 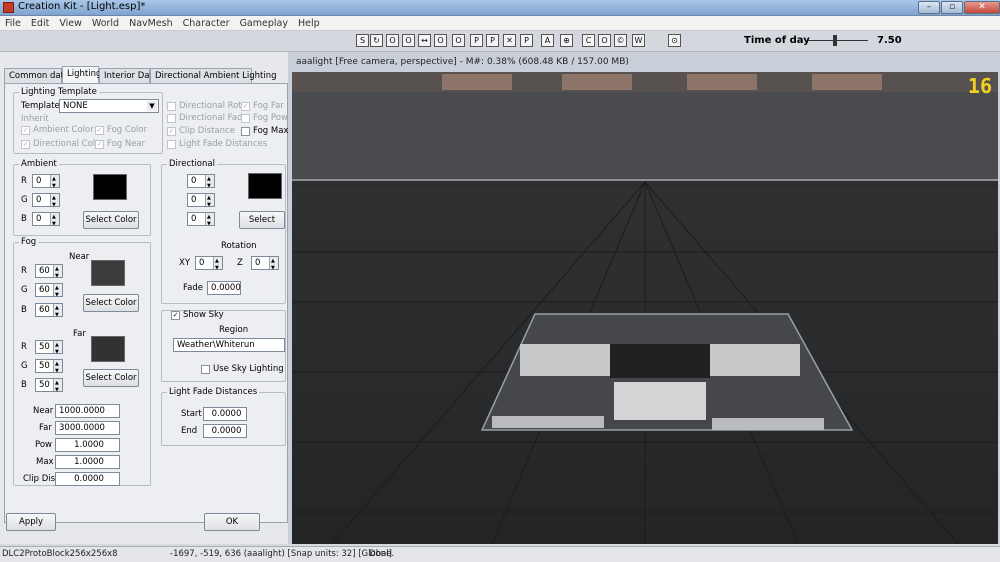 What do you see at coordinates (87, 462) in the screenshot?
I see `fog-max-input: 1.0000` at bounding box center [87, 462].